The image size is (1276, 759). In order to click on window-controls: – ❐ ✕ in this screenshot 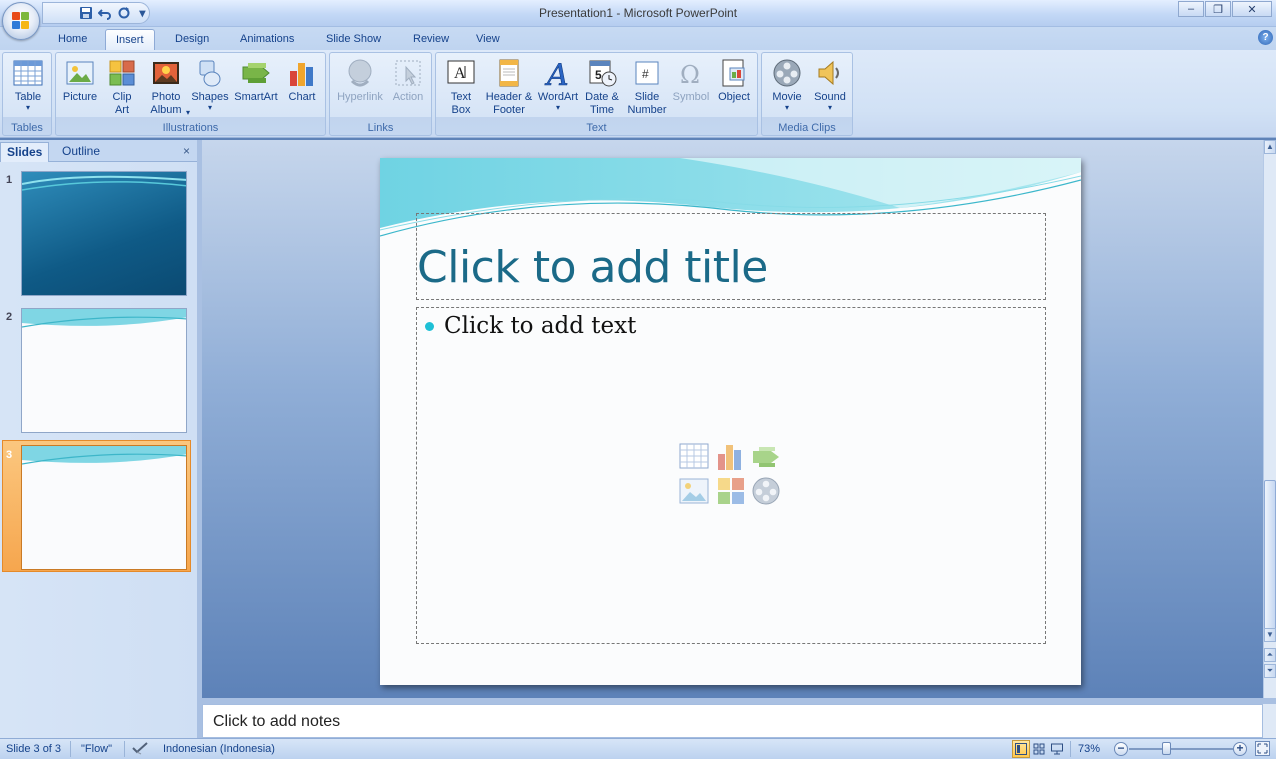, I will do `click(1224, 9)`.